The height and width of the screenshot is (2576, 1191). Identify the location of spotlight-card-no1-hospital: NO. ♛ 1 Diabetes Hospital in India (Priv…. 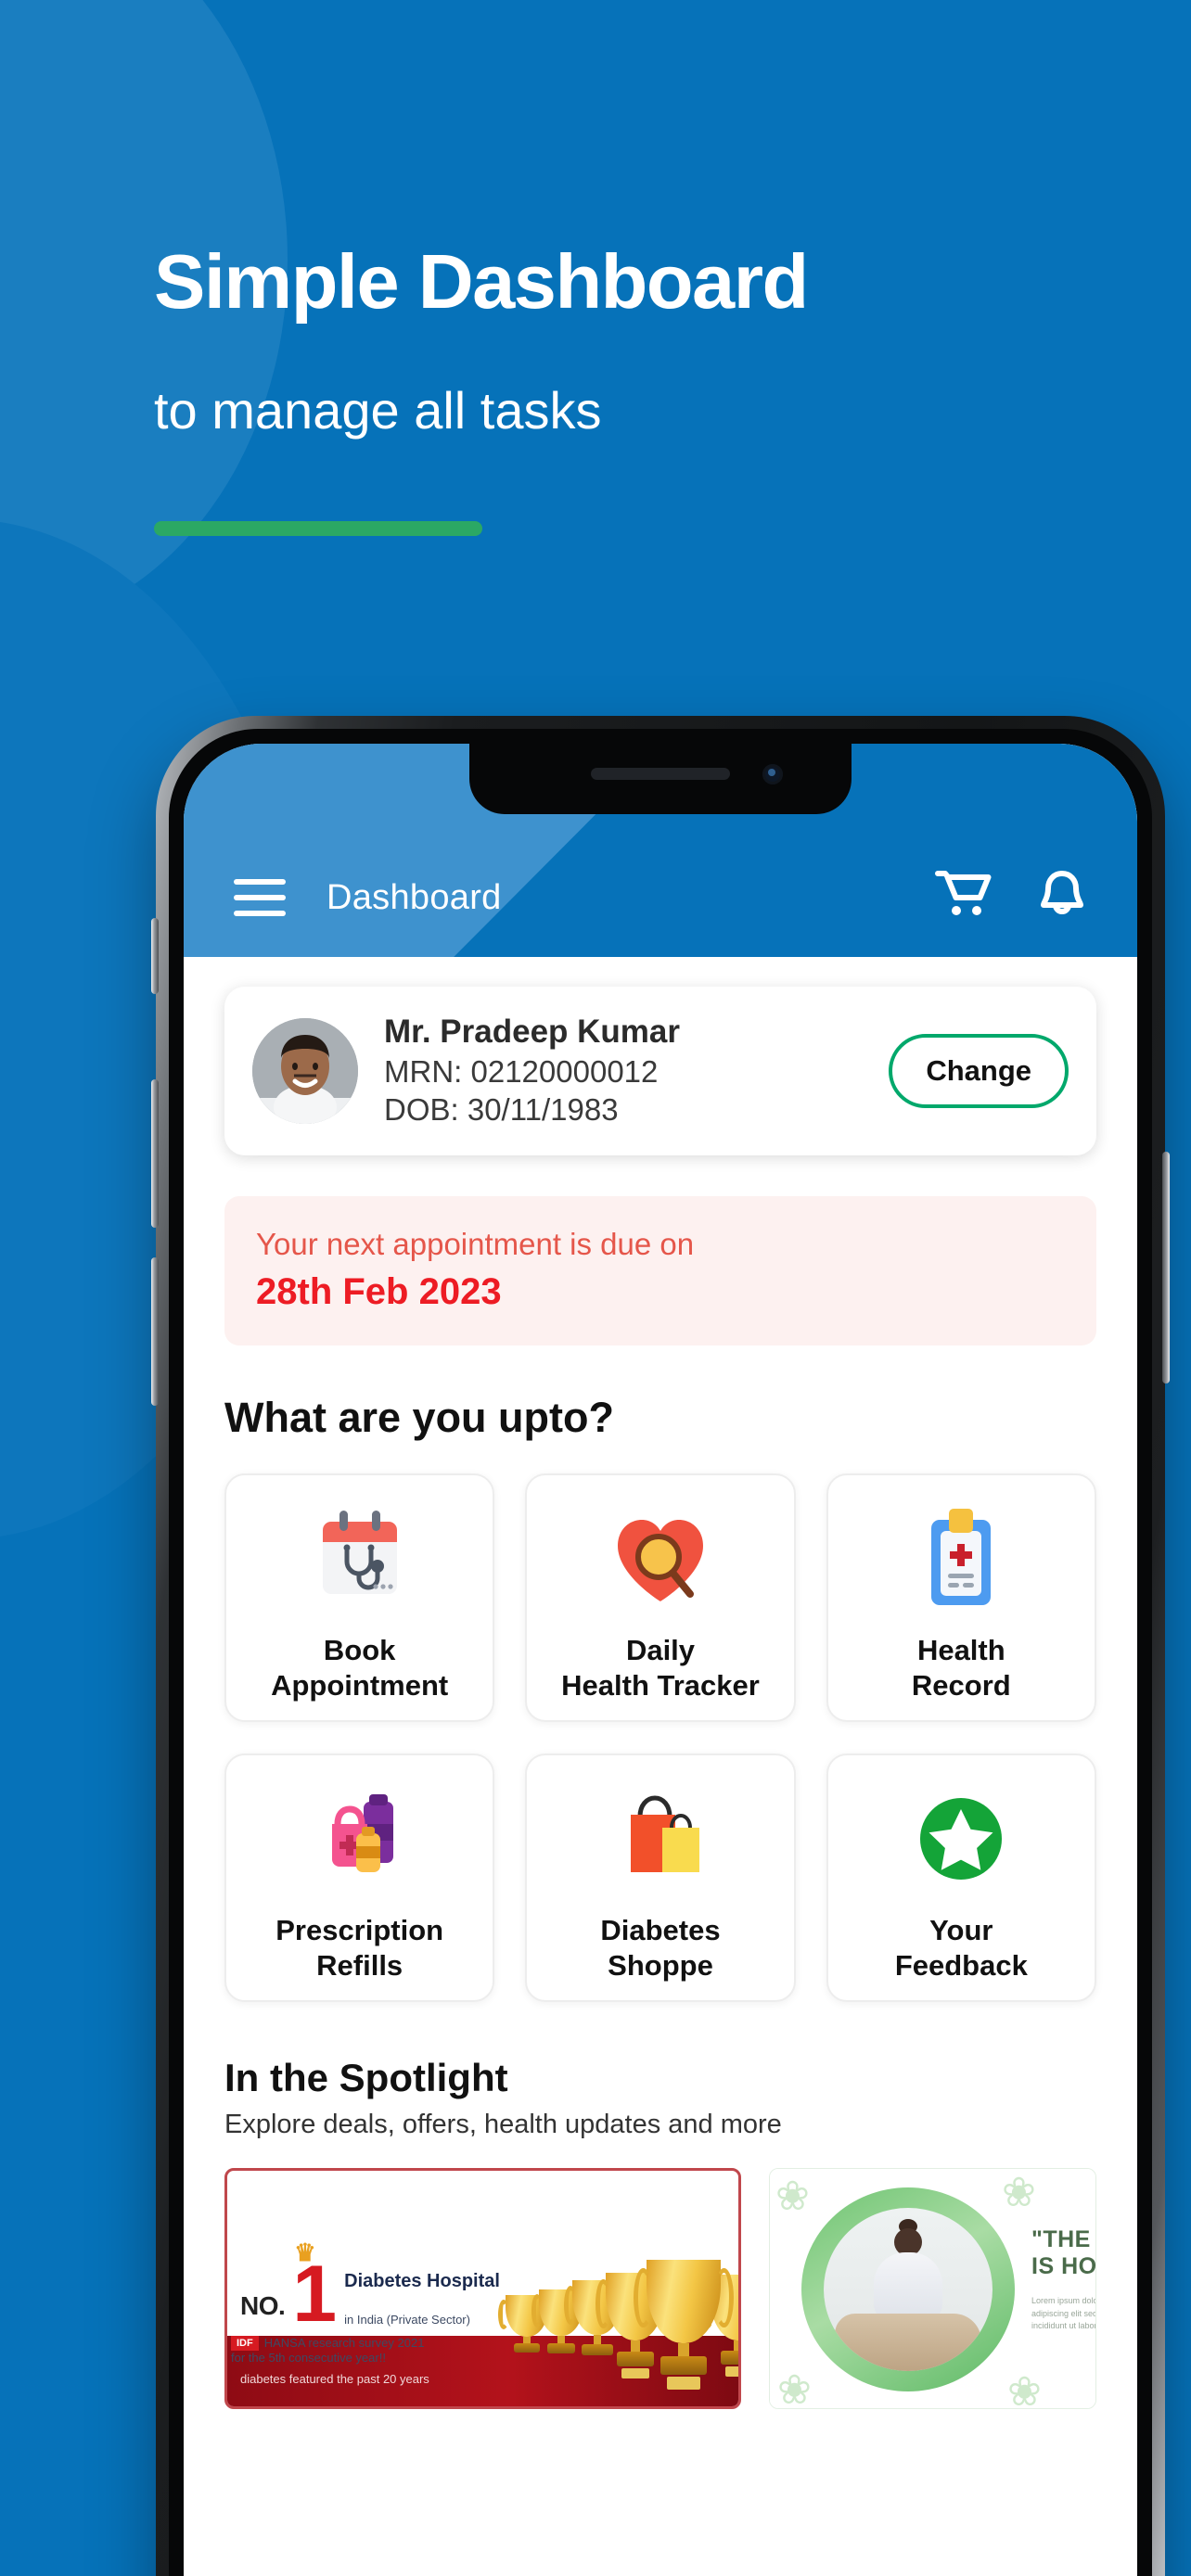
(482, 2289).